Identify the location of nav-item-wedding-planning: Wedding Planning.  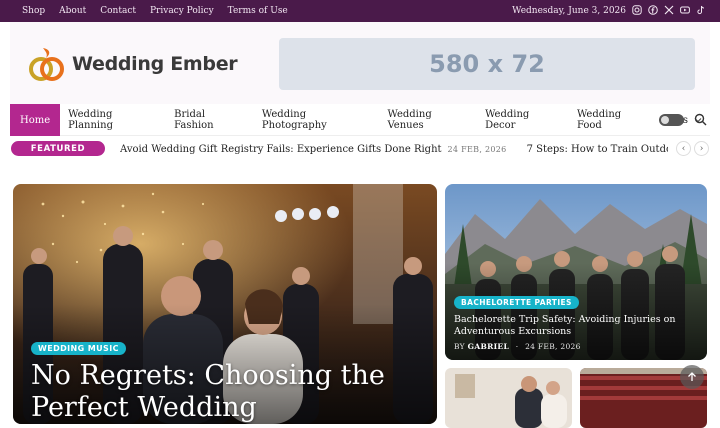
(113, 120).